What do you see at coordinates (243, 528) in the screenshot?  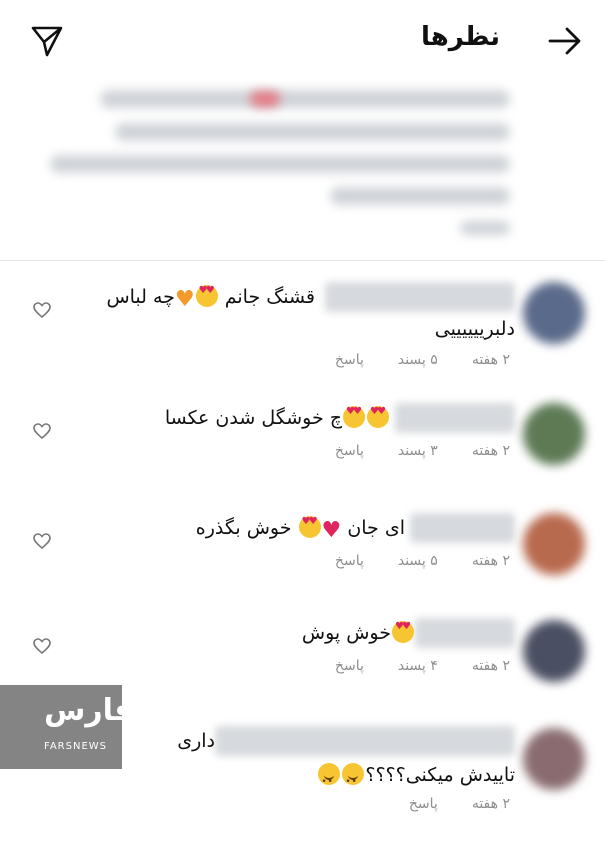 I see `comment-text-part: خوش بگذره` at bounding box center [243, 528].